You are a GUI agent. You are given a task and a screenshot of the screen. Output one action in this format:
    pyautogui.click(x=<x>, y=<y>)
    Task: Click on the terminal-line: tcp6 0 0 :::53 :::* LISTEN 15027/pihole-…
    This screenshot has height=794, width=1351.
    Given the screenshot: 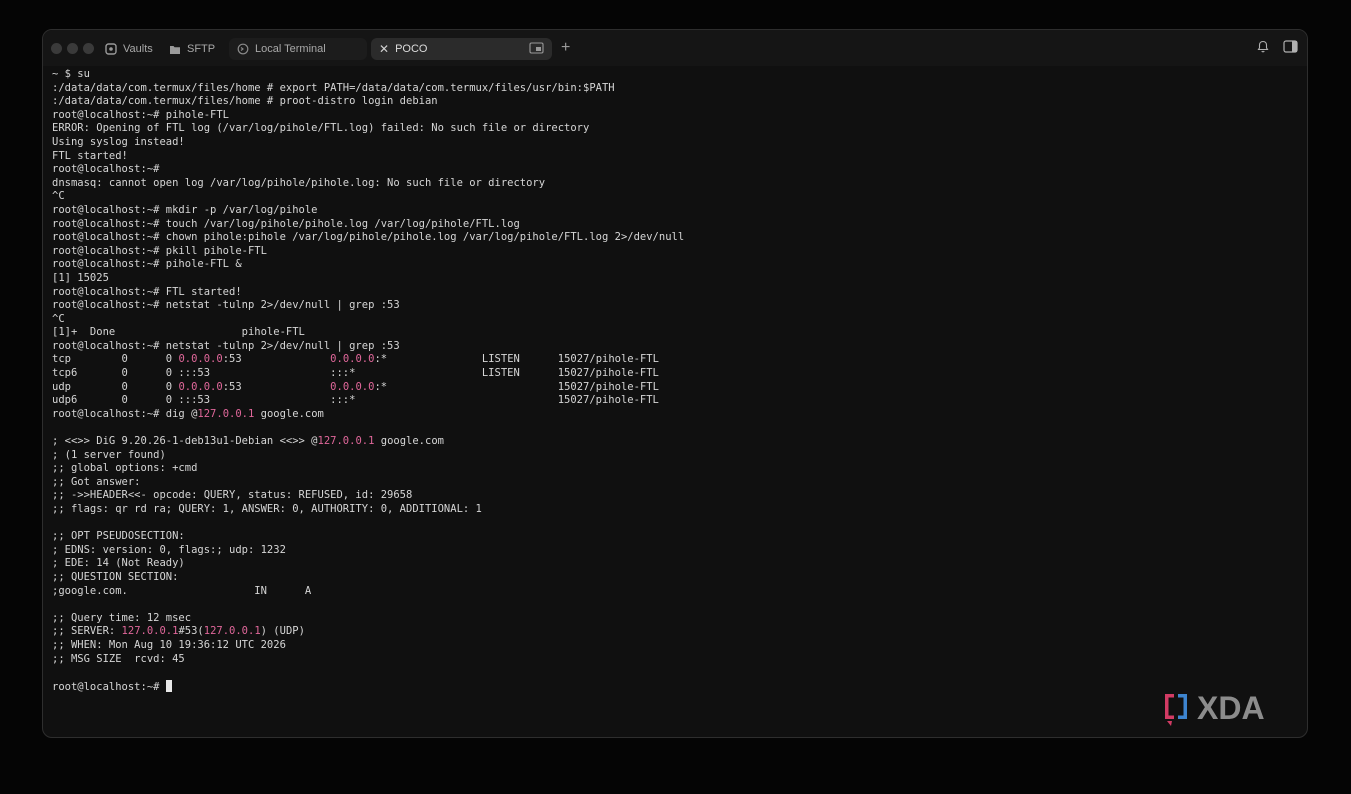 What is the action you would take?
    pyautogui.click(x=679, y=374)
    